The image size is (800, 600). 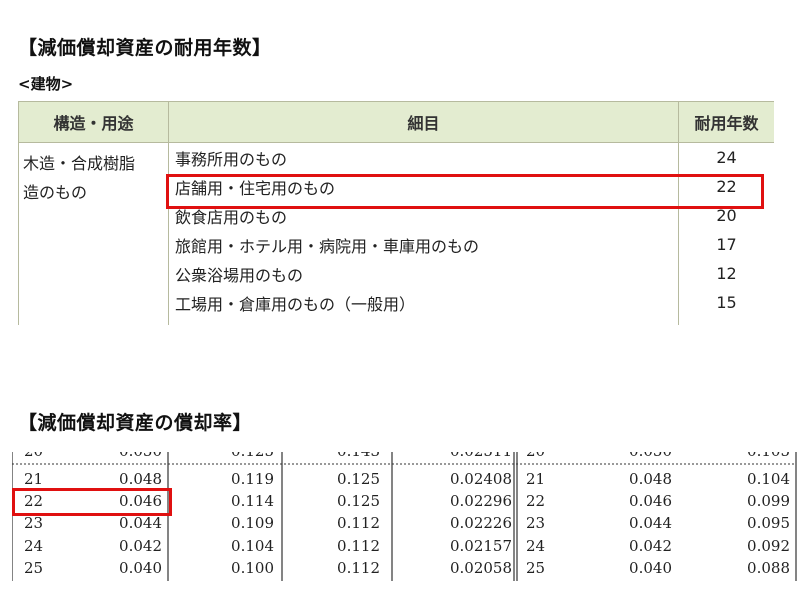 What do you see at coordinates (535, 501) in the screenshot?
I see `rate-cell: 22` at bounding box center [535, 501].